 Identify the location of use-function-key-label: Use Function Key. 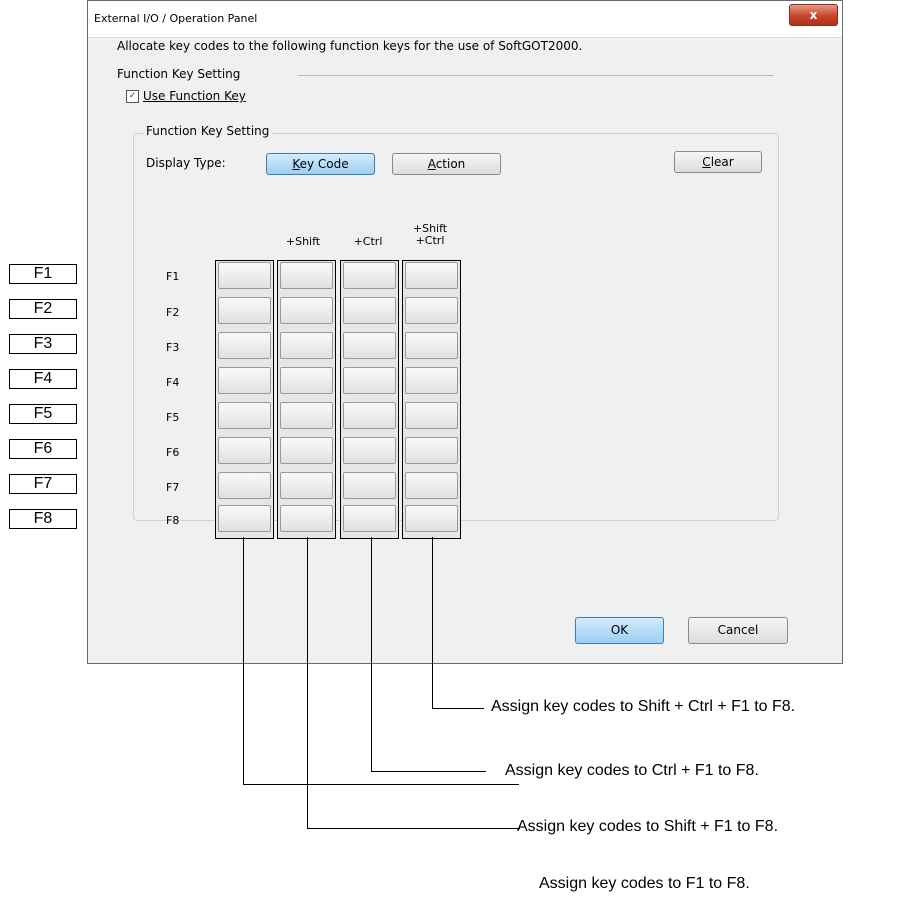
(194, 96).